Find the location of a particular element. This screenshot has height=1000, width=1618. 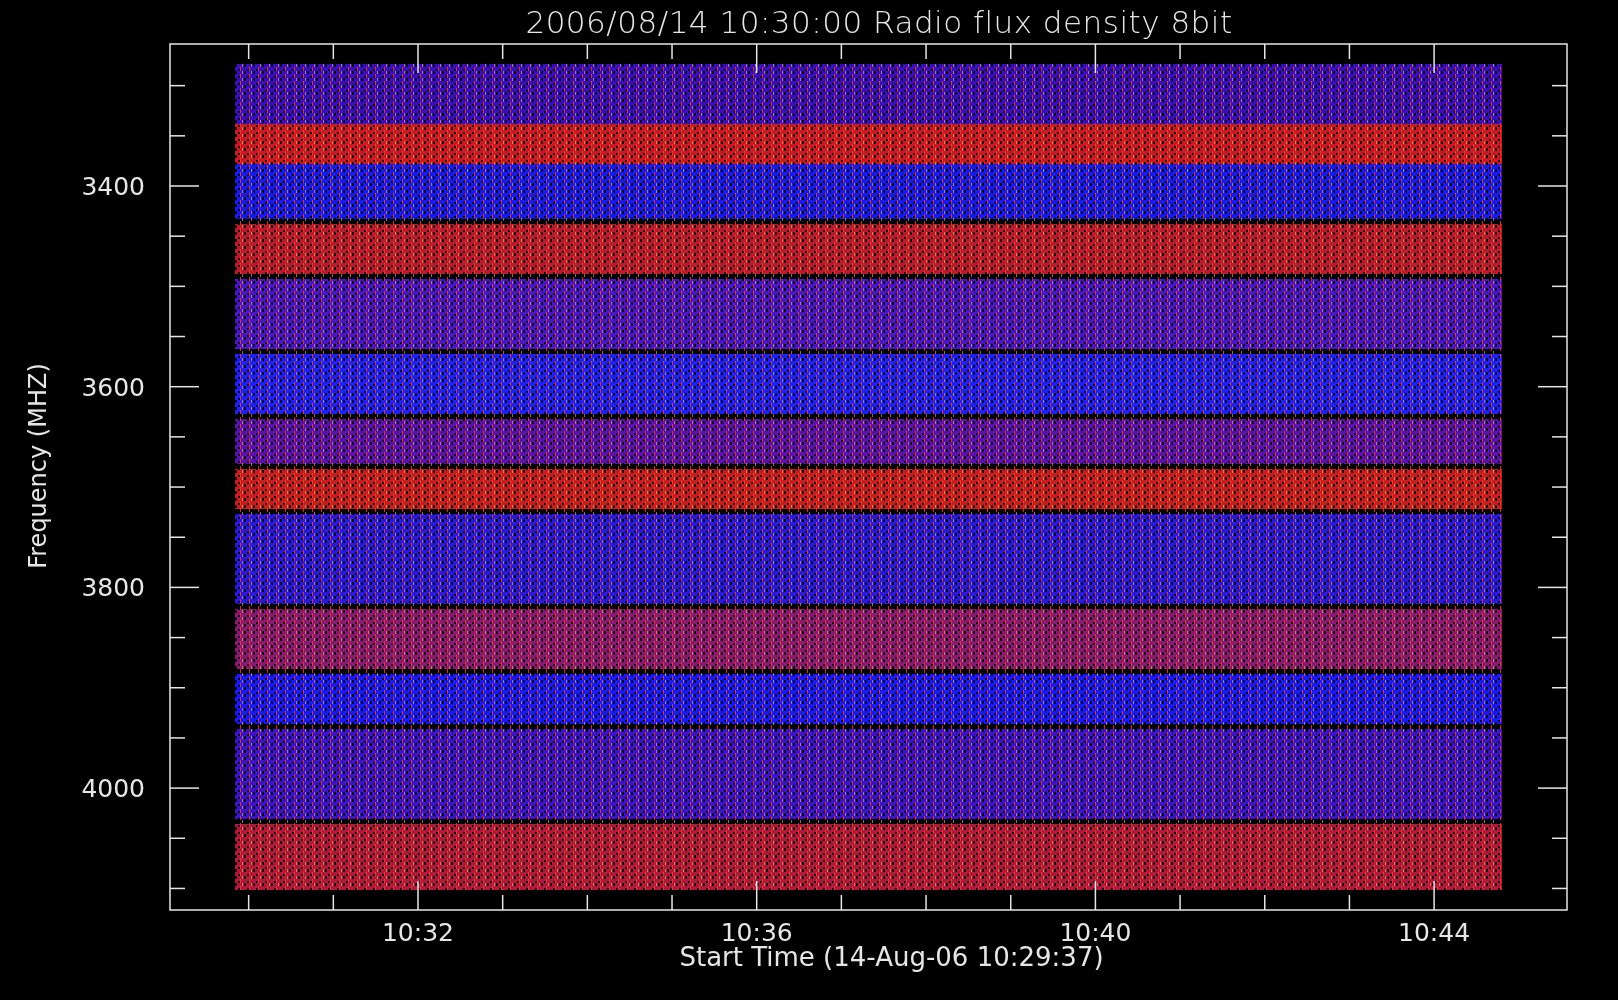

tick-label: 10:32 is located at coordinates (418, 932).